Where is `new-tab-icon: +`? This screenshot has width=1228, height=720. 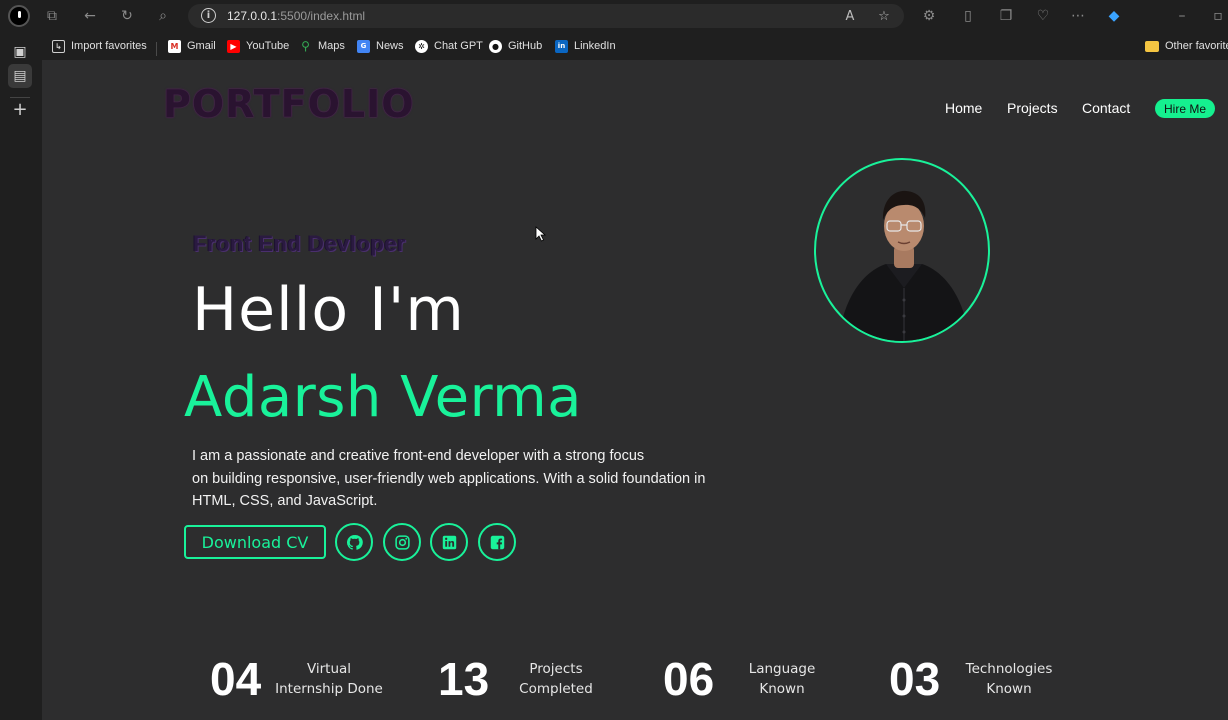 new-tab-icon: + is located at coordinates (20, 109).